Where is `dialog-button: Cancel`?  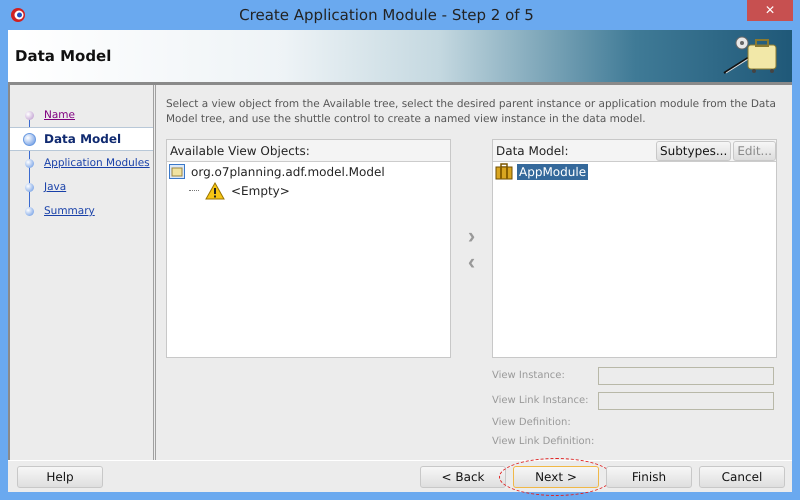
dialog-button: Cancel is located at coordinates (742, 477).